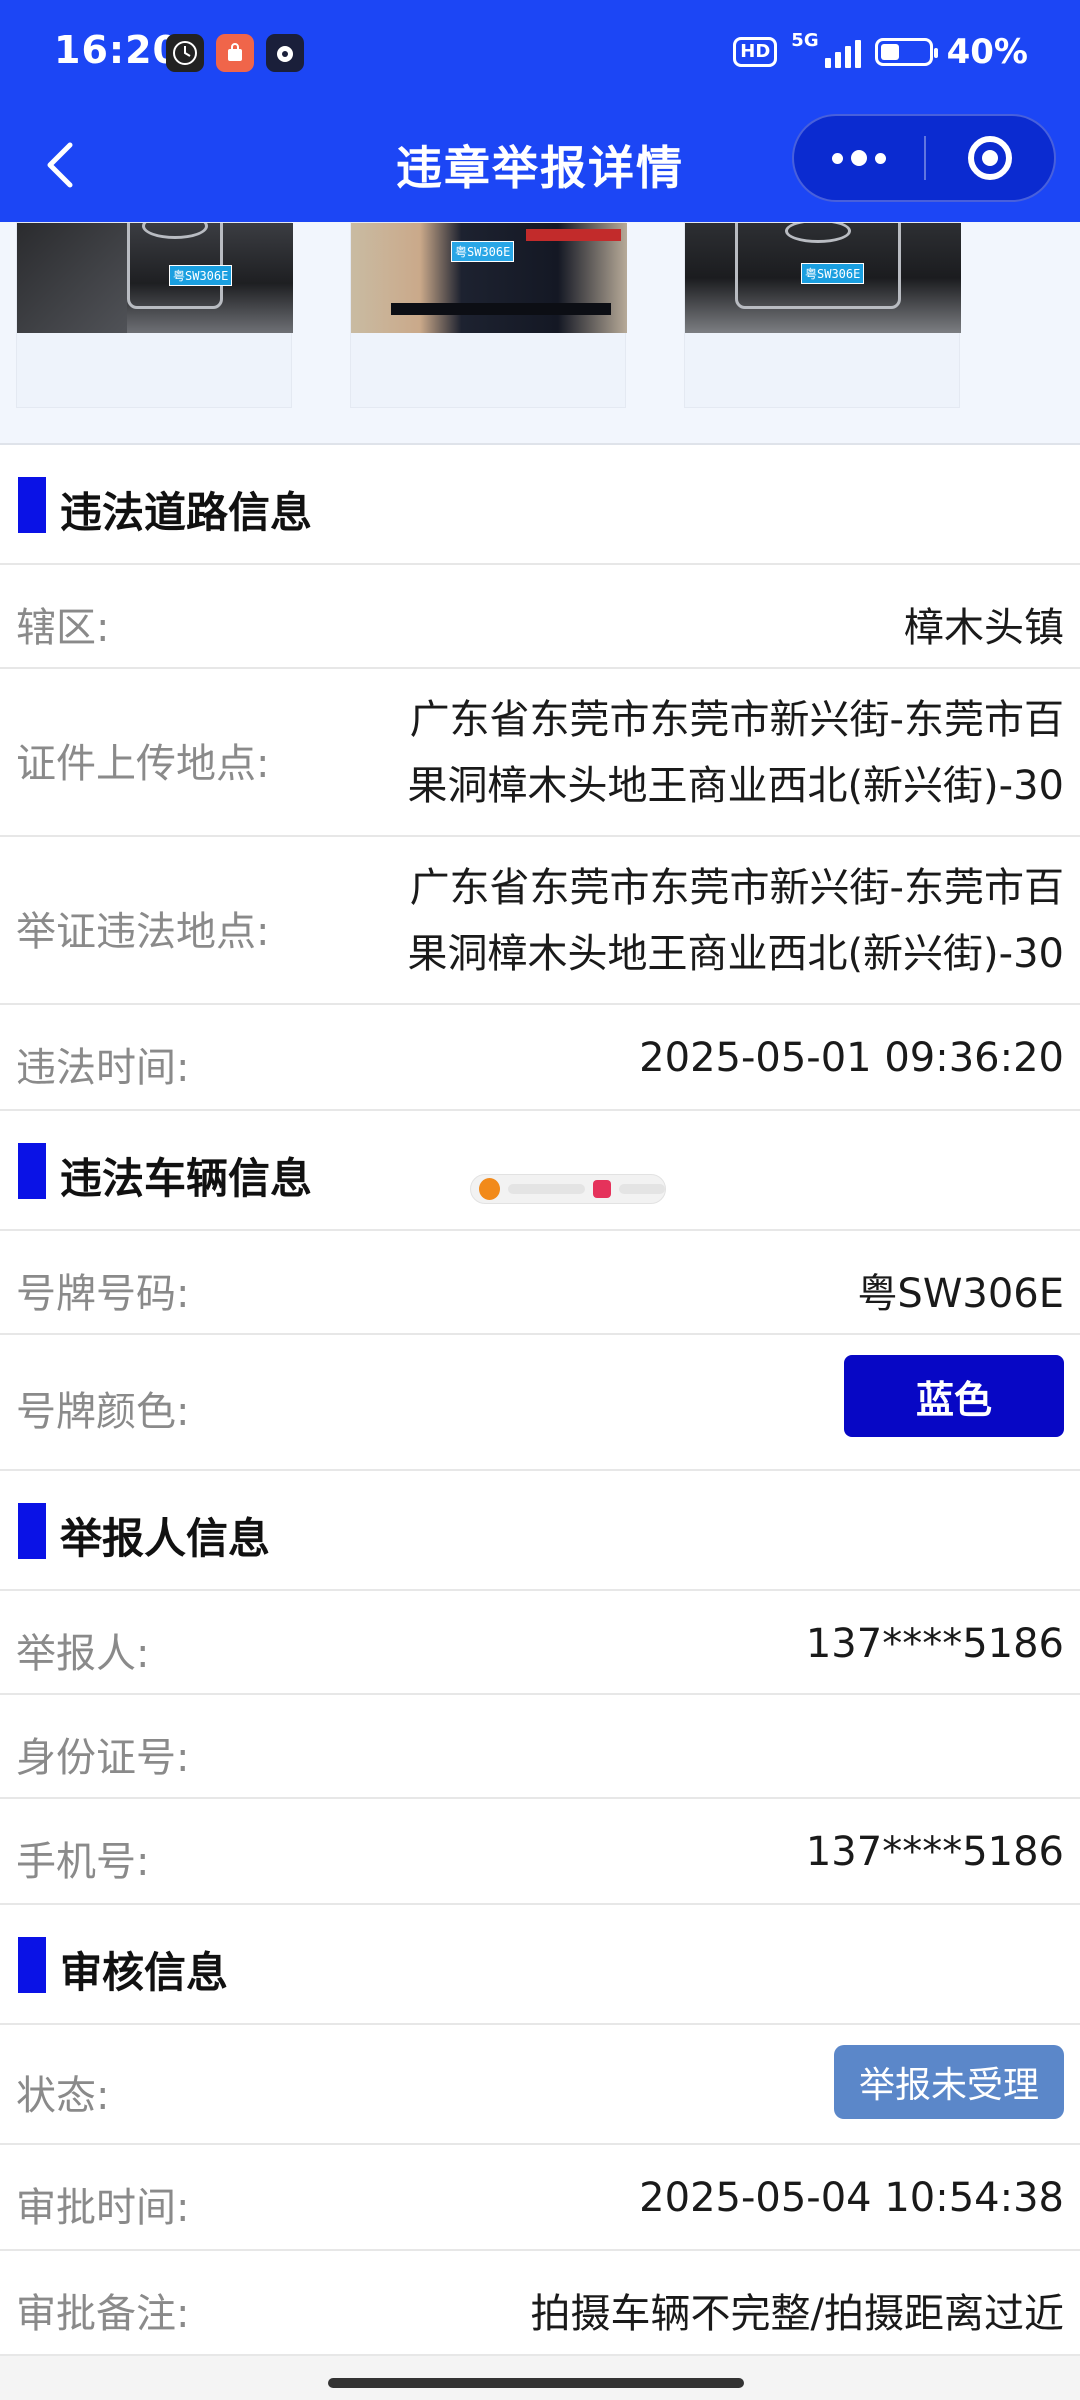 The image size is (1080, 2400). I want to click on review-time-label: 审批时间:, so click(103, 2208).